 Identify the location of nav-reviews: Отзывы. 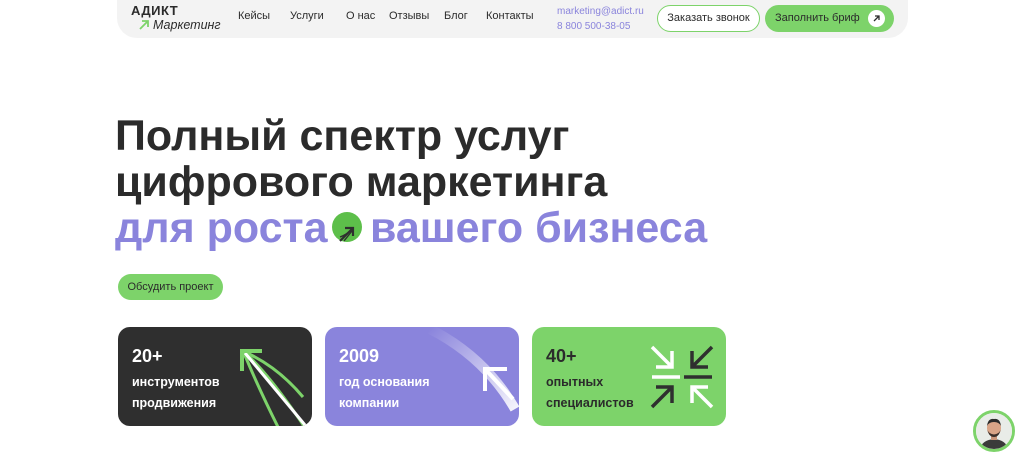
(409, 16).